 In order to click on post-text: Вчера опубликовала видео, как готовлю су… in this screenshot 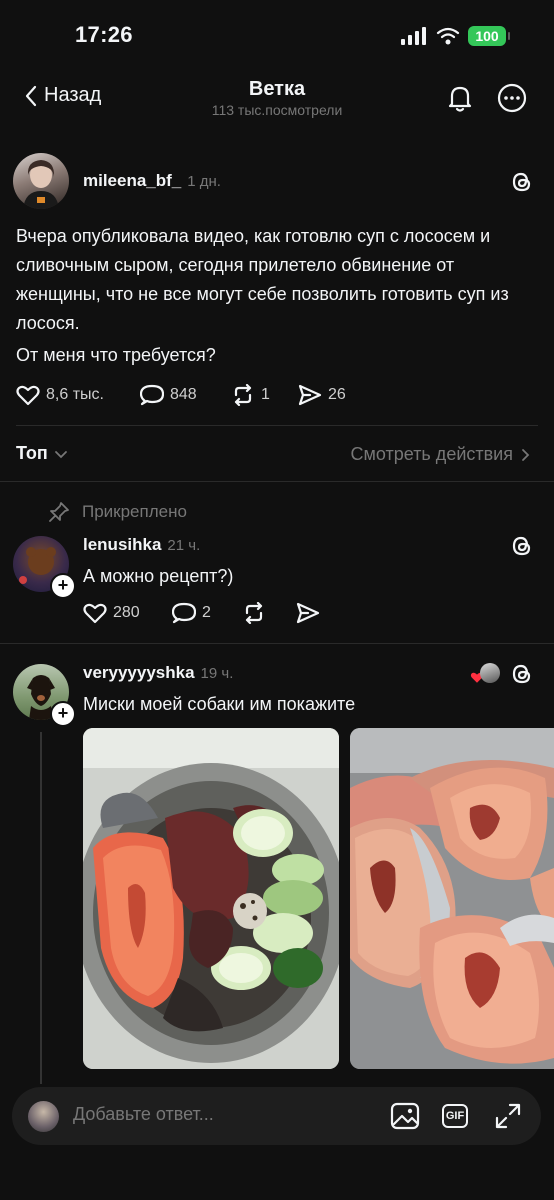, I will do `click(262, 279)`.